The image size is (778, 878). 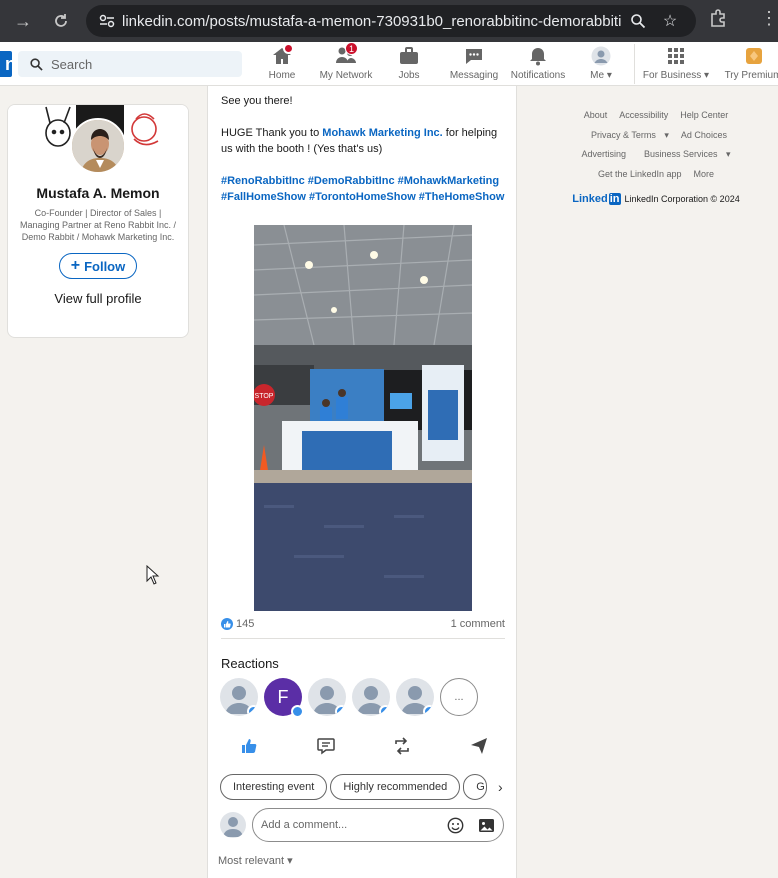 I want to click on site-settings-icon, so click(x=107, y=21).